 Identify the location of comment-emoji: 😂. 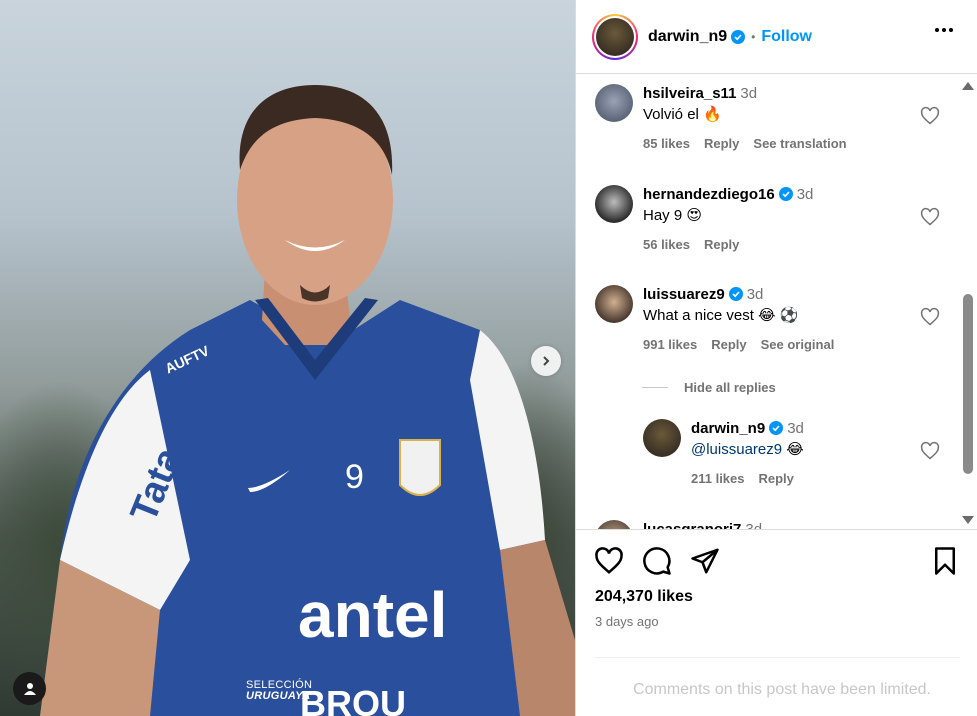
(795, 449).